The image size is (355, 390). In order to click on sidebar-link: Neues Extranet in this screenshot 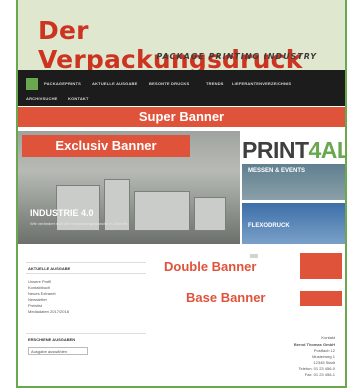, I will do `click(42, 293)`.